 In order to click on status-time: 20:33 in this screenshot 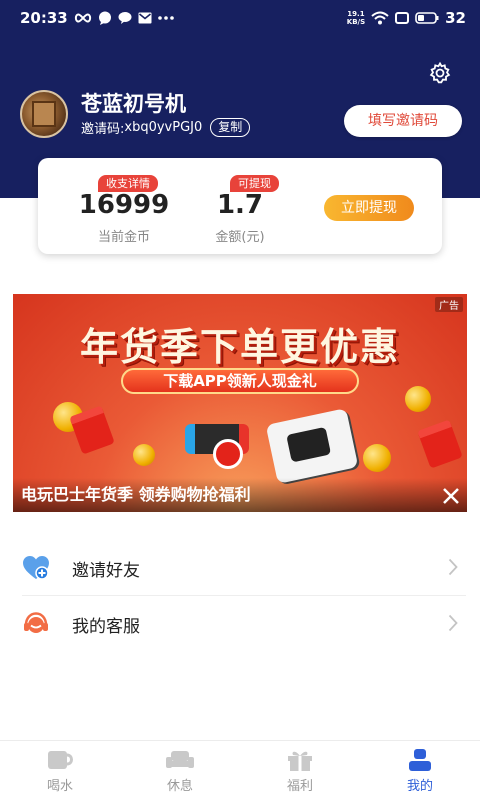, I will do `click(44, 18)`.